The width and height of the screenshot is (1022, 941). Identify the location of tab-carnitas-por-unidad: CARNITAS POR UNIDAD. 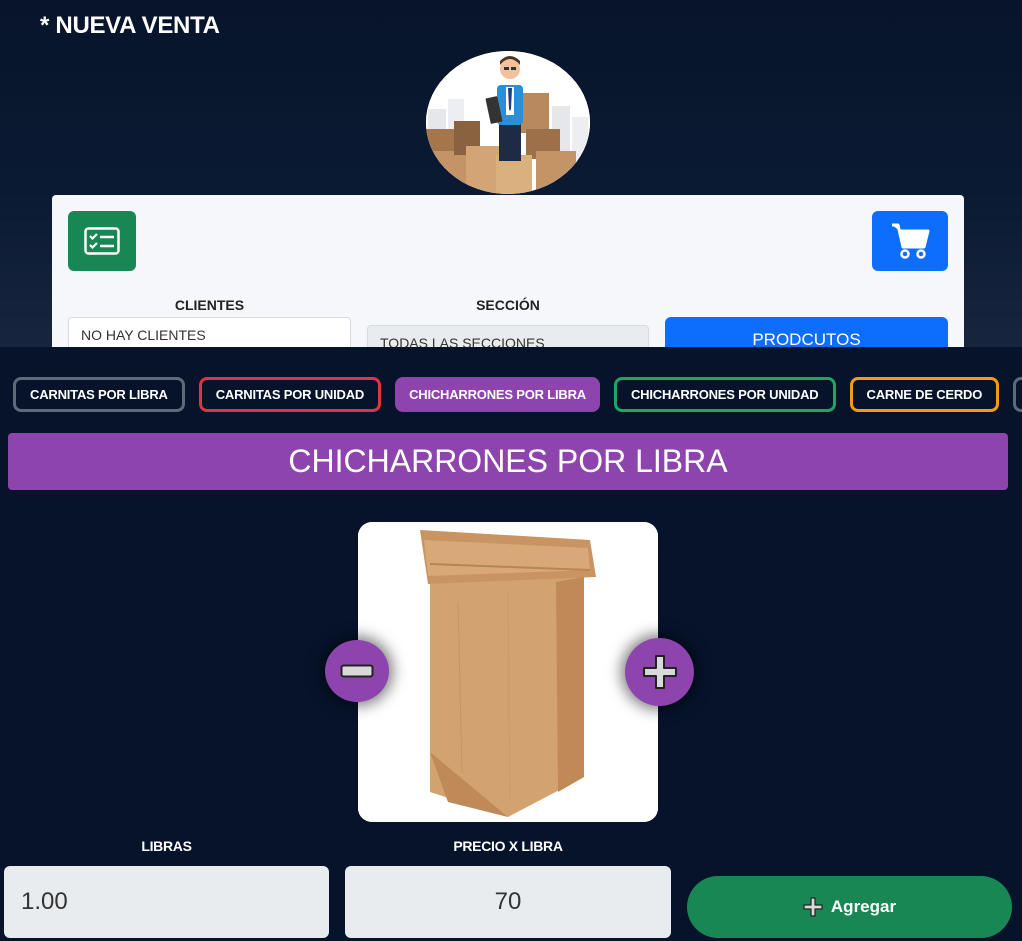
(290, 394).